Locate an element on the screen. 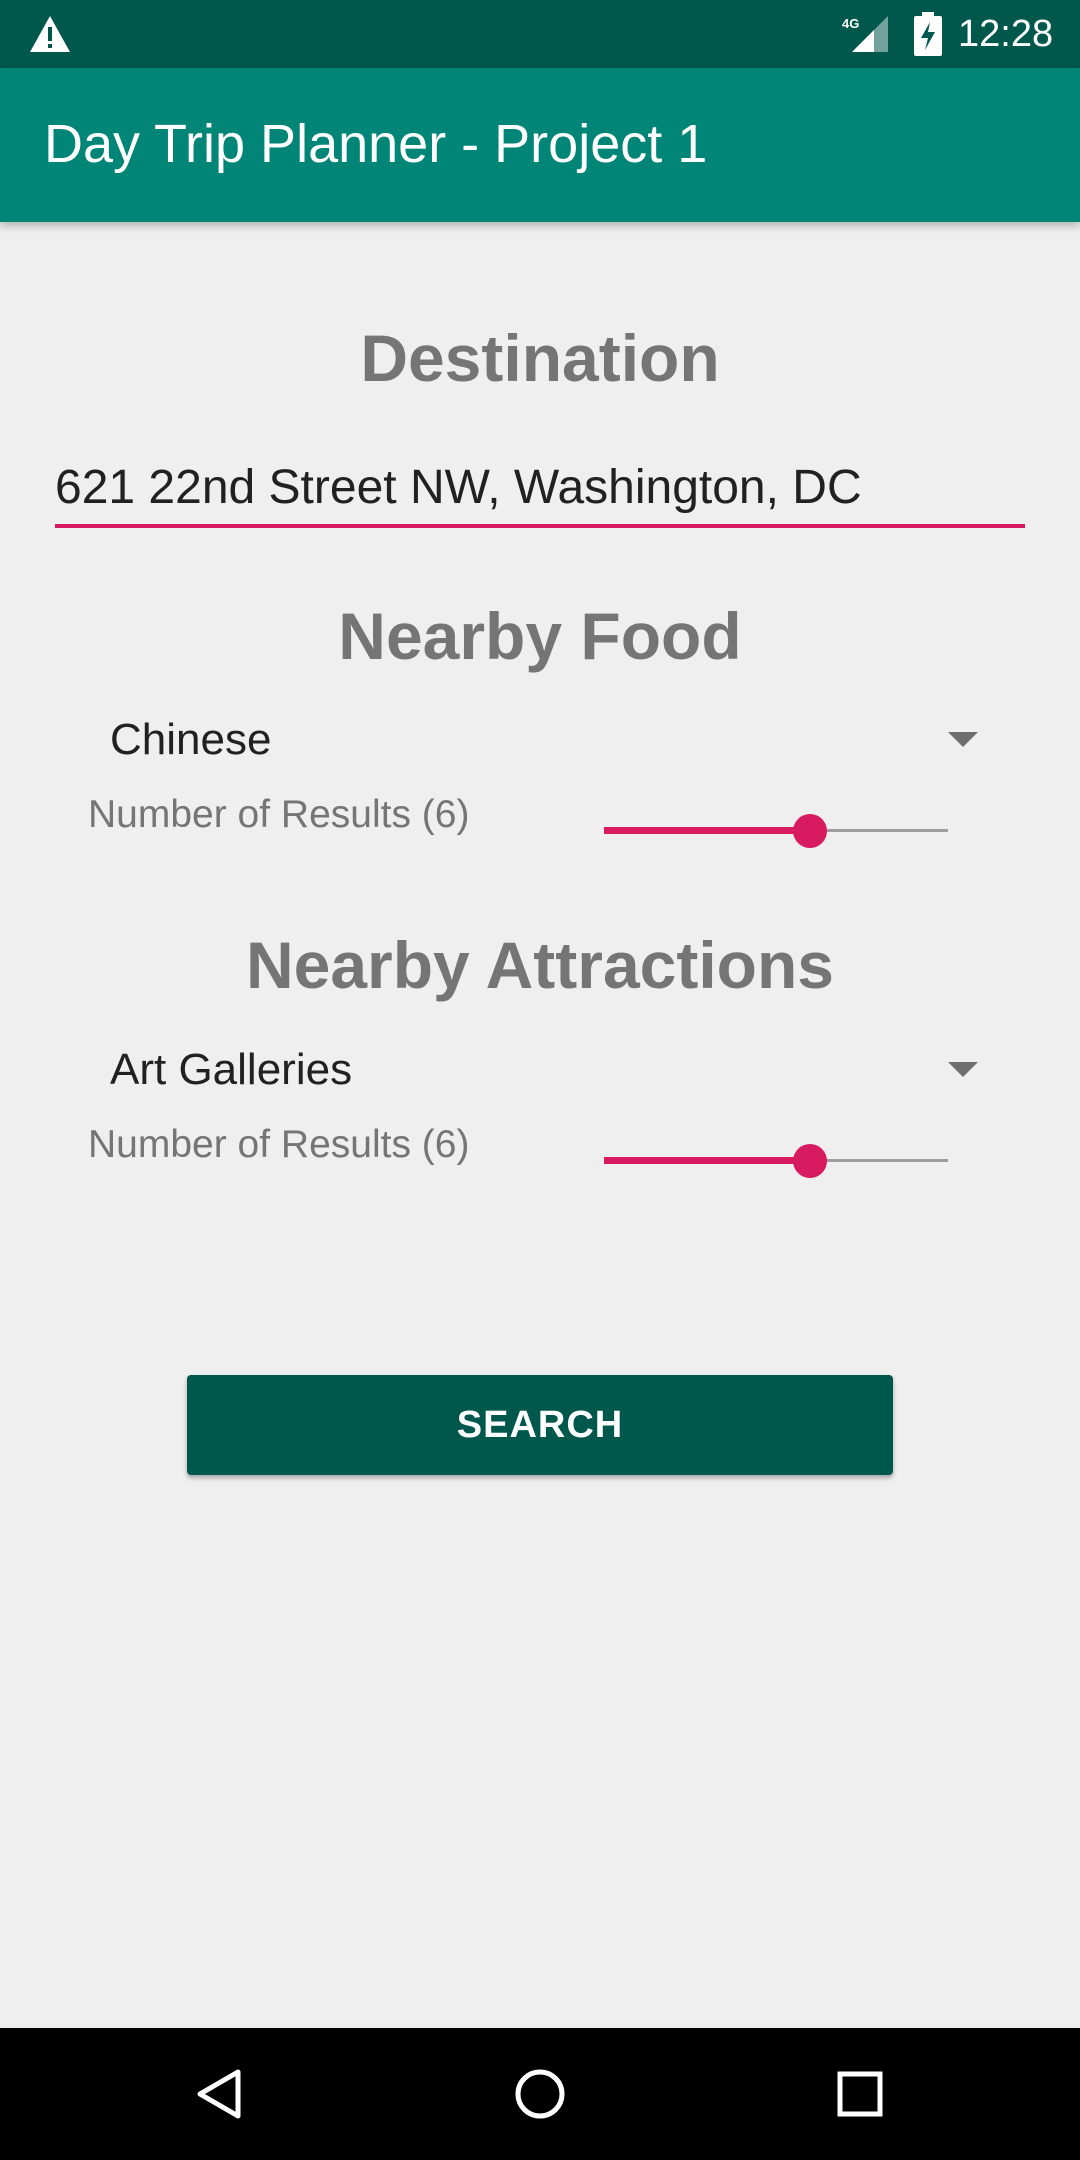 Image resolution: width=1080 pixels, height=2160 pixels. warning-icon is located at coordinates (50, 34).